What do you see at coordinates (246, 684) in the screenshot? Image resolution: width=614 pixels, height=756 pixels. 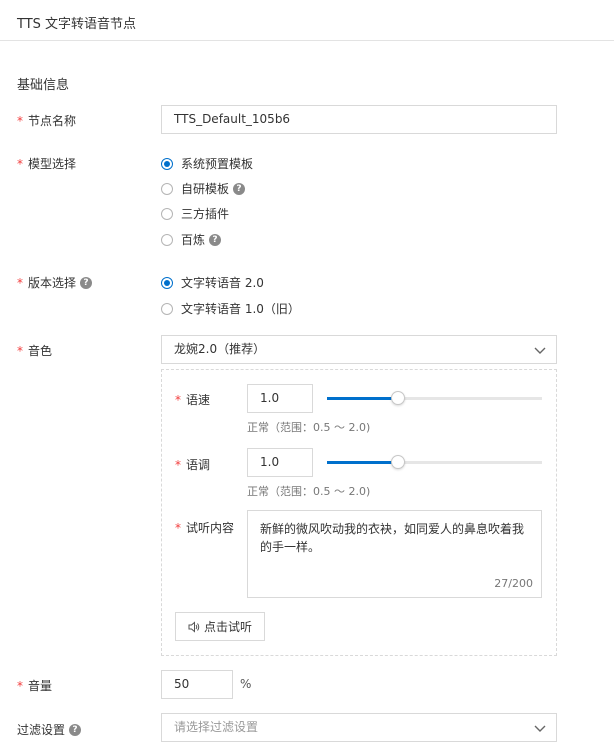 I see `volume-unit: %` at bounding box center [246, 684].